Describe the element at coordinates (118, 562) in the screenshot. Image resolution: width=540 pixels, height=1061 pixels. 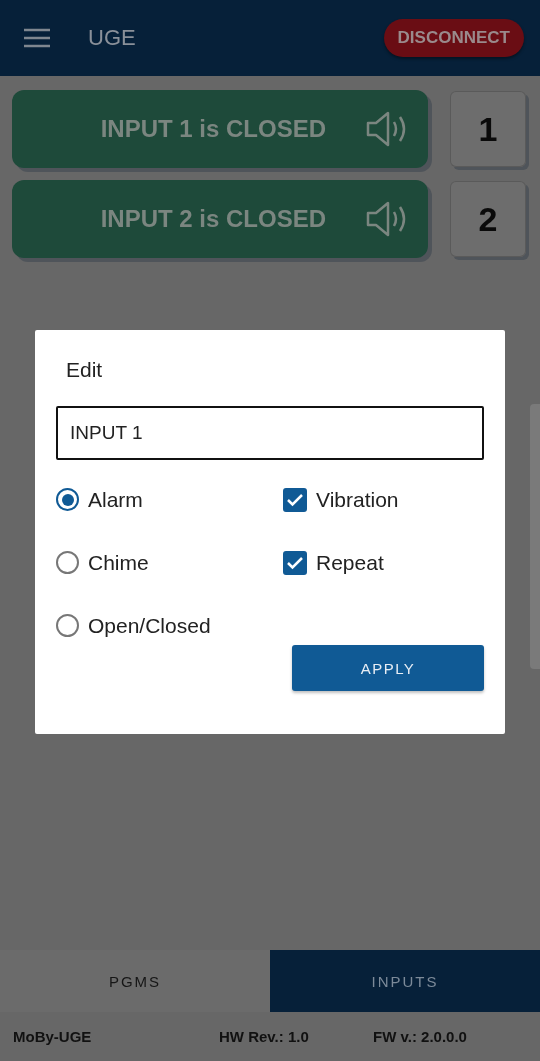
I see `option-label: Chime` at that location.